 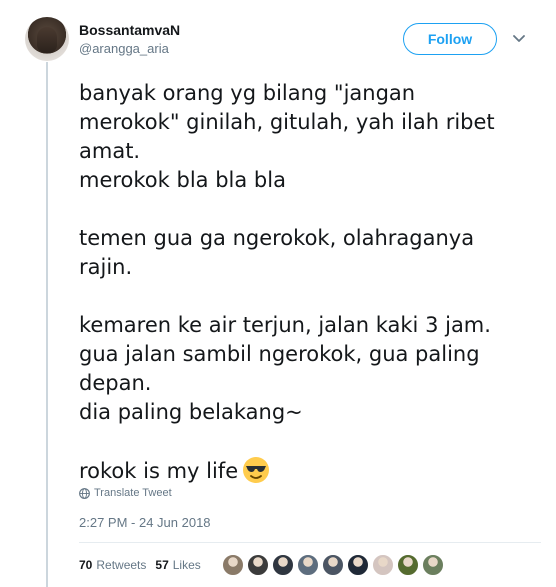 I want to click on display-name: BossantamvaN, so click(x=129, y=30).